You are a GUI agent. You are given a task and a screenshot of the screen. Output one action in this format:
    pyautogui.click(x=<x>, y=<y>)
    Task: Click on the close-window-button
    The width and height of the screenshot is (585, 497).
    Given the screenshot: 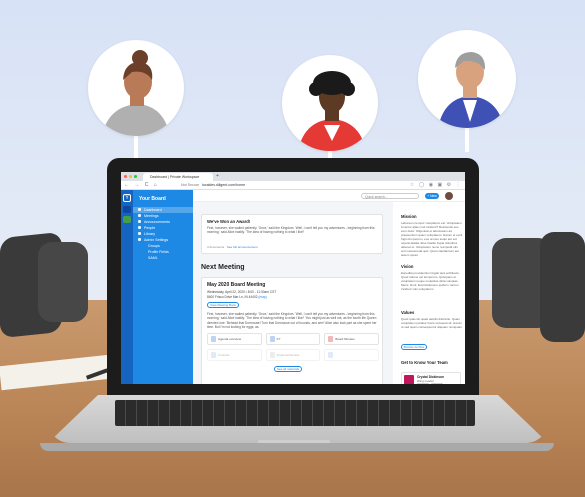 What is the action you would take?
    pyautogui.click(x=125, y=176)
    